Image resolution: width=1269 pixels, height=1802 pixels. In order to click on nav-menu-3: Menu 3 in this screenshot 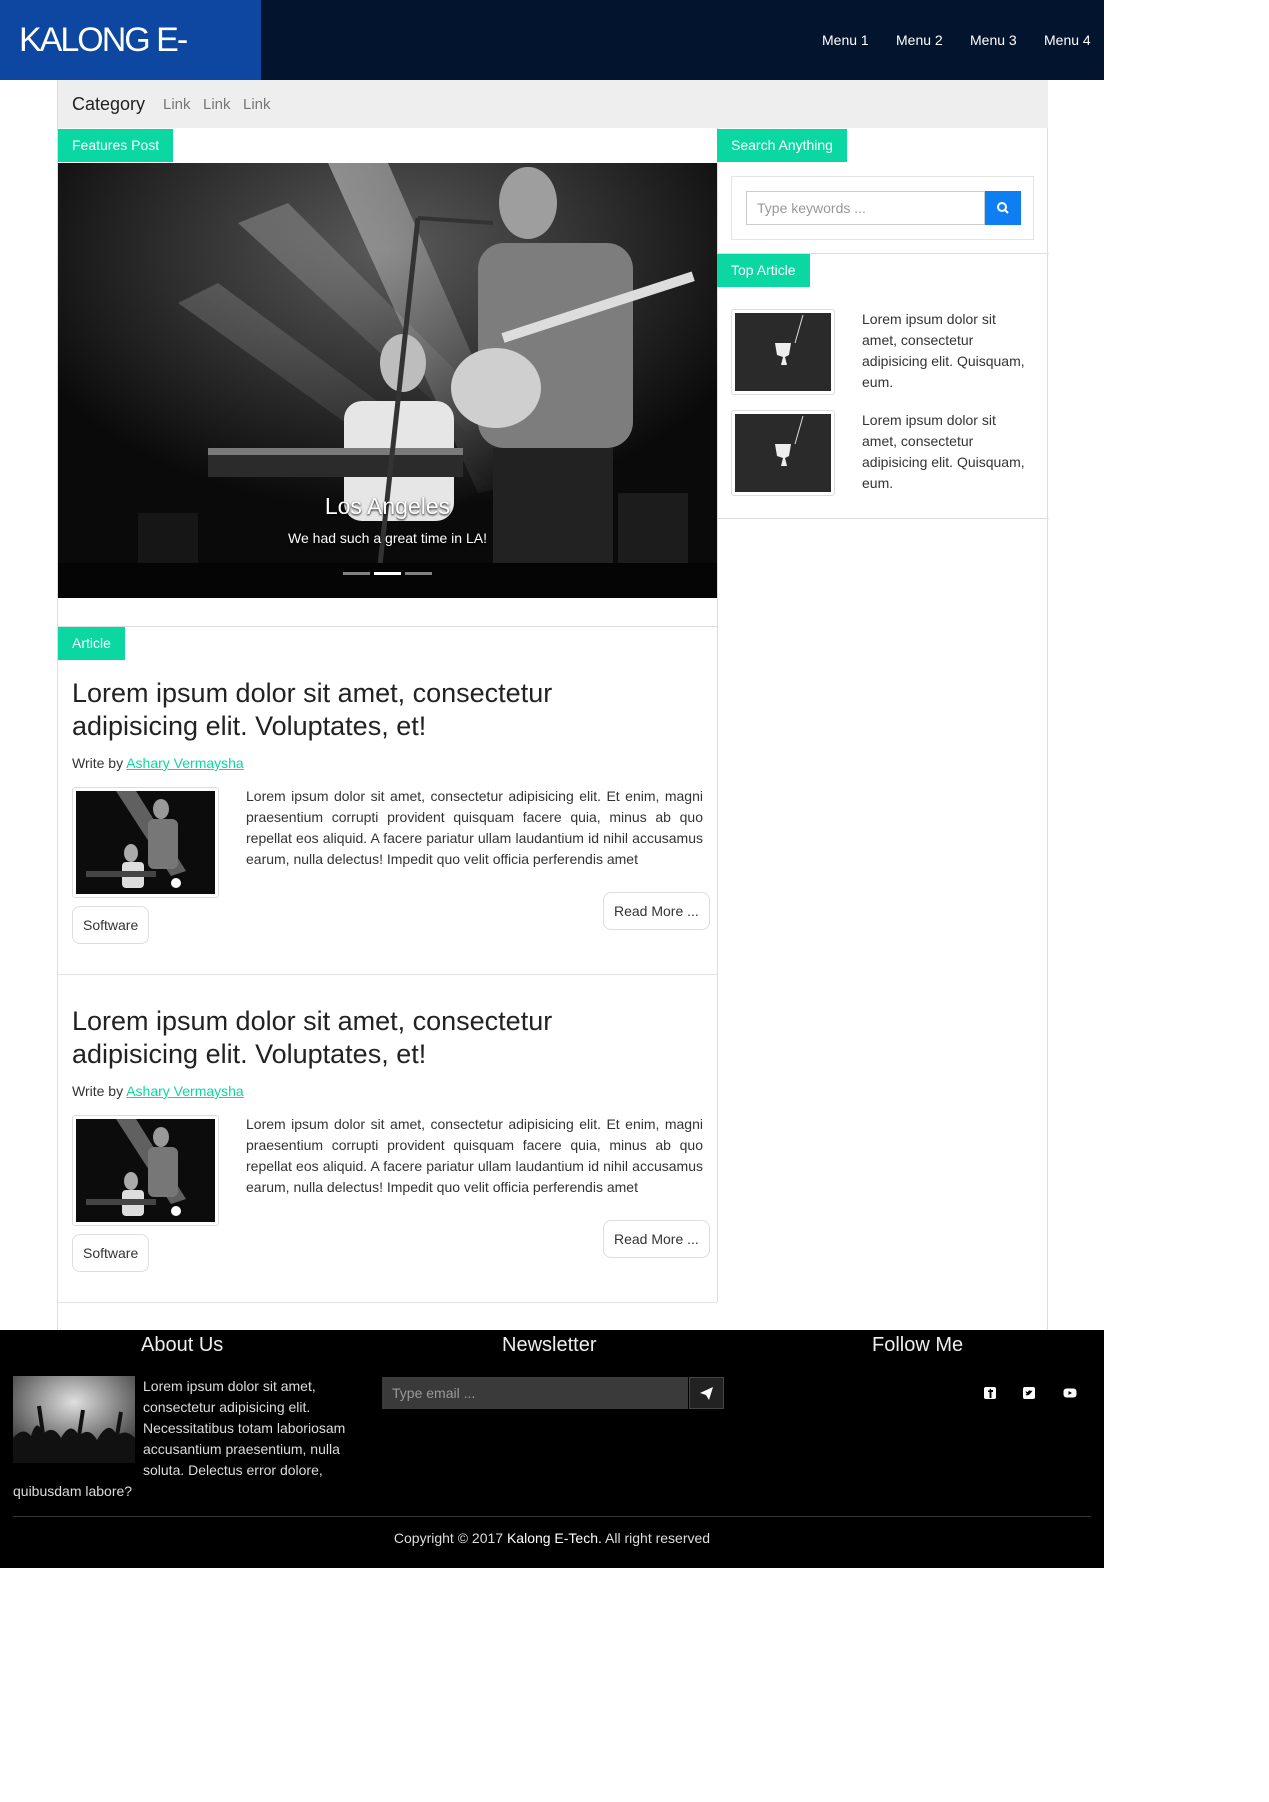, I will do `click(993, 40)`.